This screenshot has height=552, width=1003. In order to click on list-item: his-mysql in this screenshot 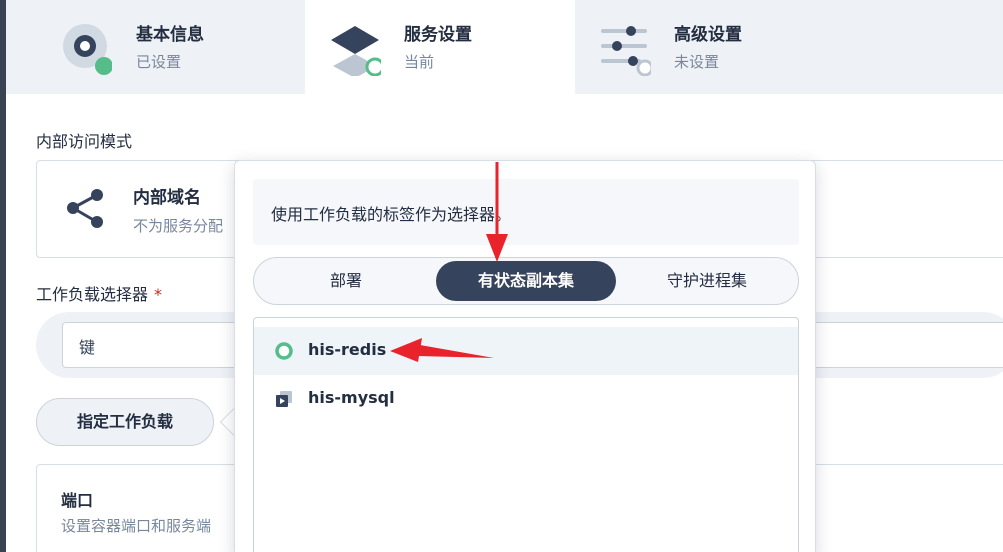, I will do `click(526, 399)`.